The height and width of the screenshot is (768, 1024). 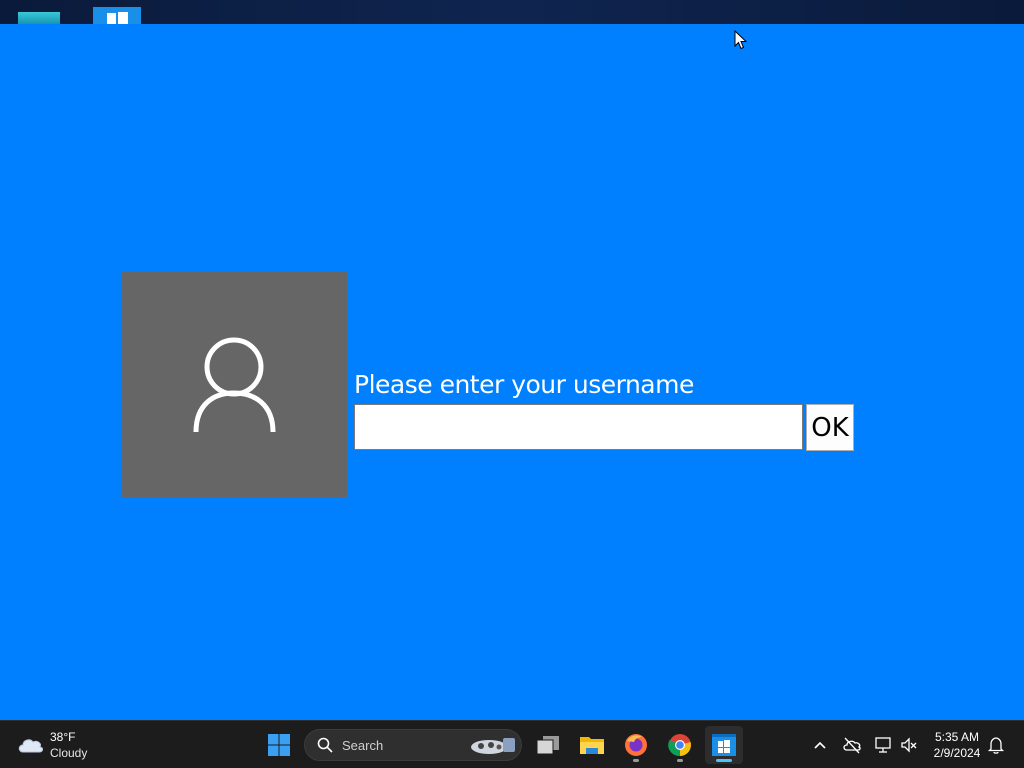 I want to click on folder-icon, so click(x=592, y=745).